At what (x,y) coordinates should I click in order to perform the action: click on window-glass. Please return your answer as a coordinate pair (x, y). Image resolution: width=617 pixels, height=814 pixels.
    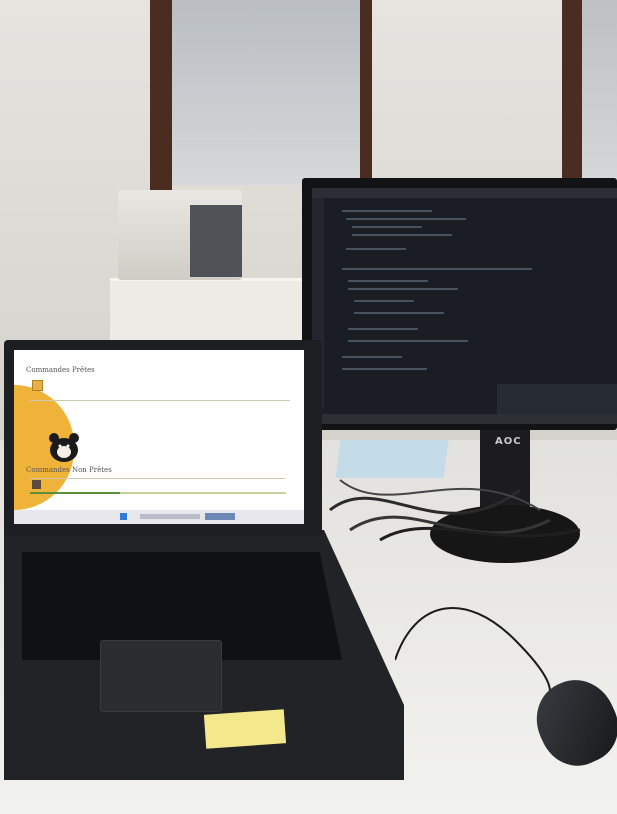
    Looking at the image, I should click on (266, 92).